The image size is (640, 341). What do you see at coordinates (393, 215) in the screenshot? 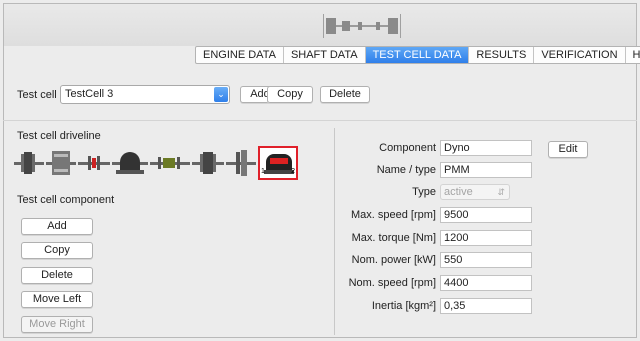
I see `max-speed-label: Max. speed [rpm]` at bounding box center [393, 215].